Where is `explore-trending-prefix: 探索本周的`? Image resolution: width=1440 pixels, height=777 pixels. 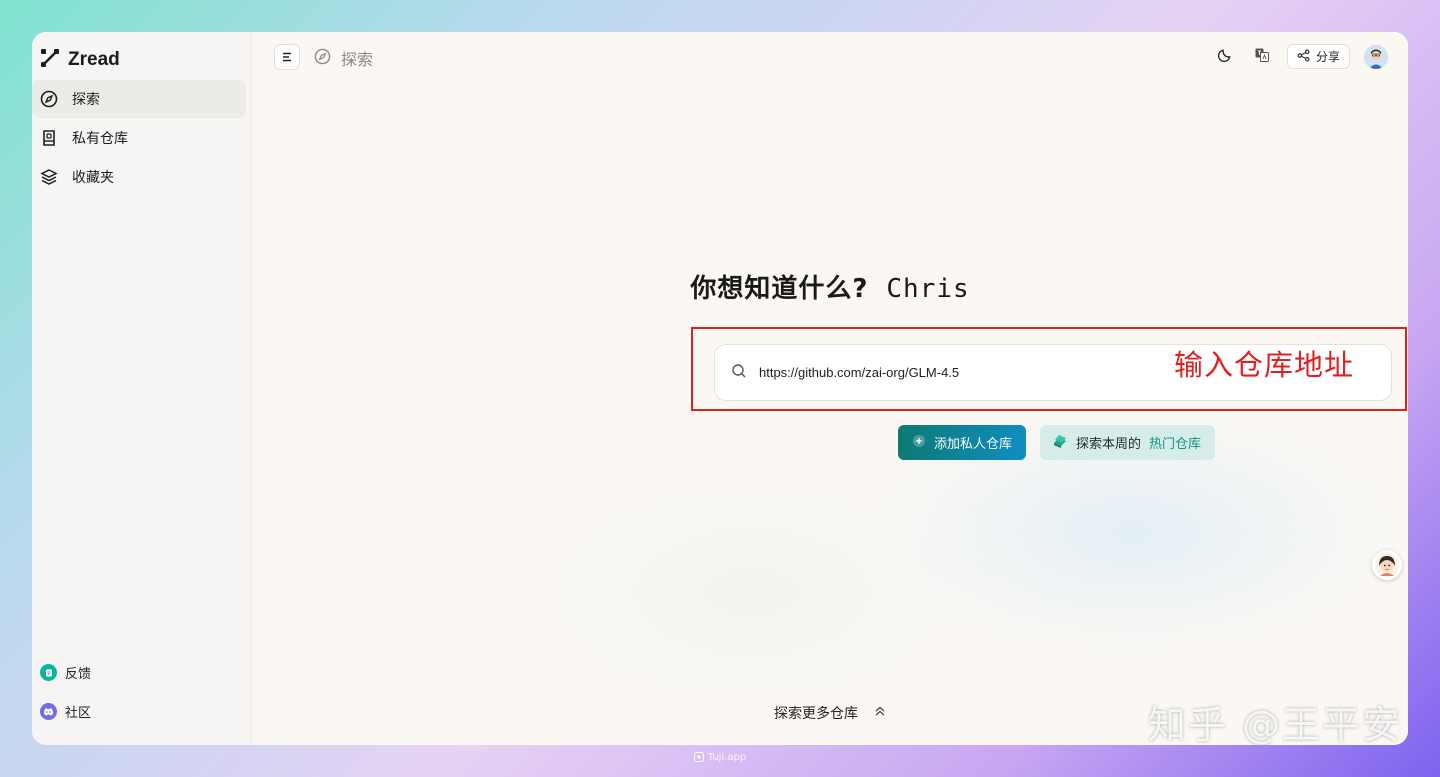
explore-trending-prefix: 探索本周的 is located at coordinates (1109, 444).